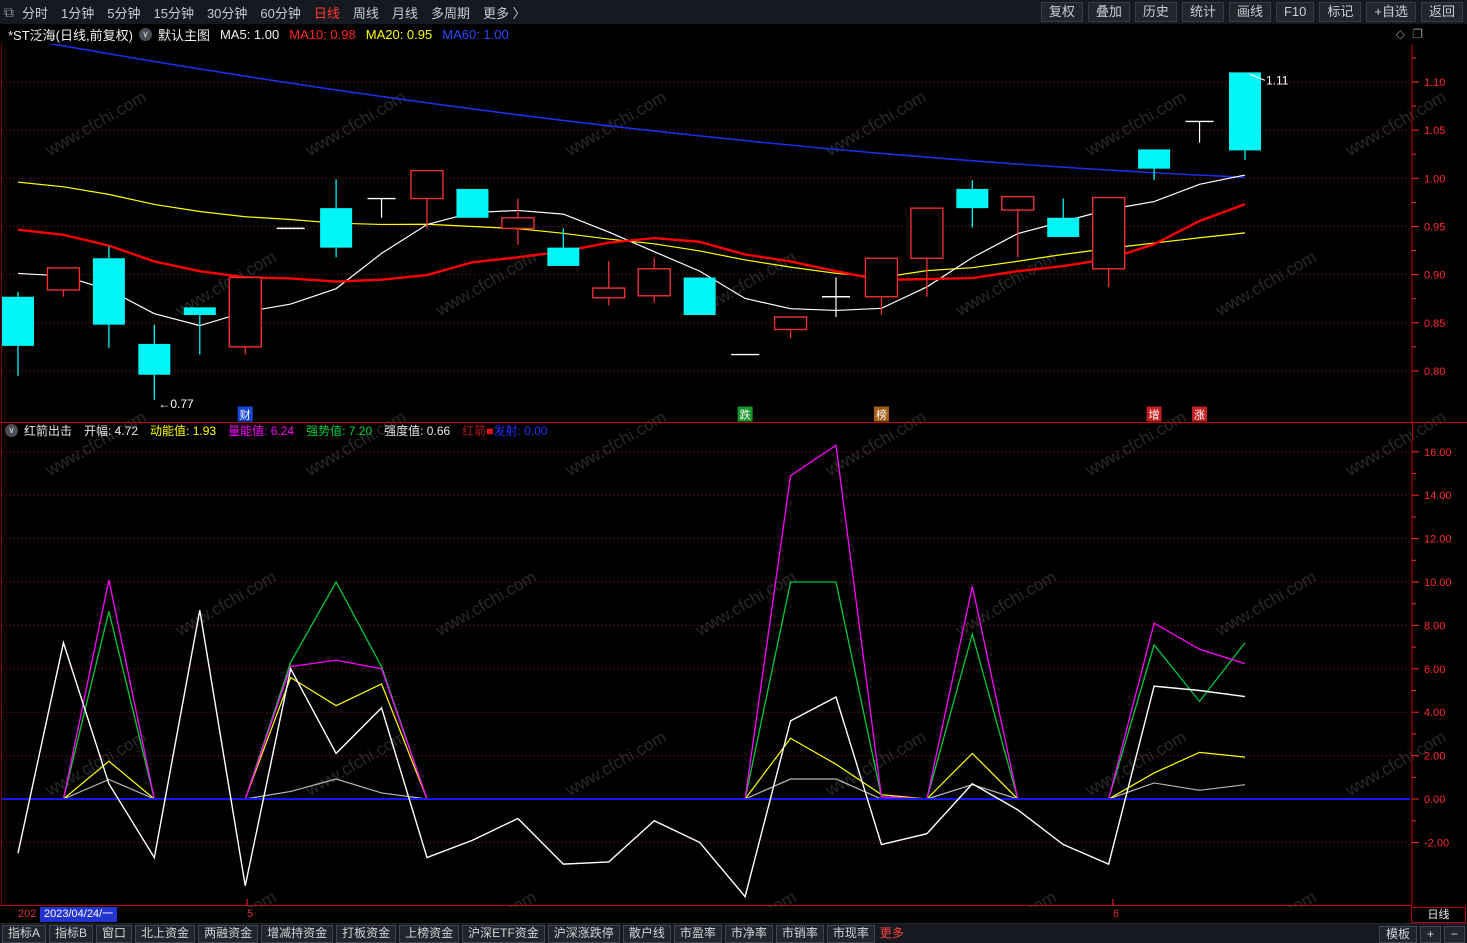 The image size is (1467, 943). I want to click on toolbar-button-2: 叠加, so click(1108, 12).